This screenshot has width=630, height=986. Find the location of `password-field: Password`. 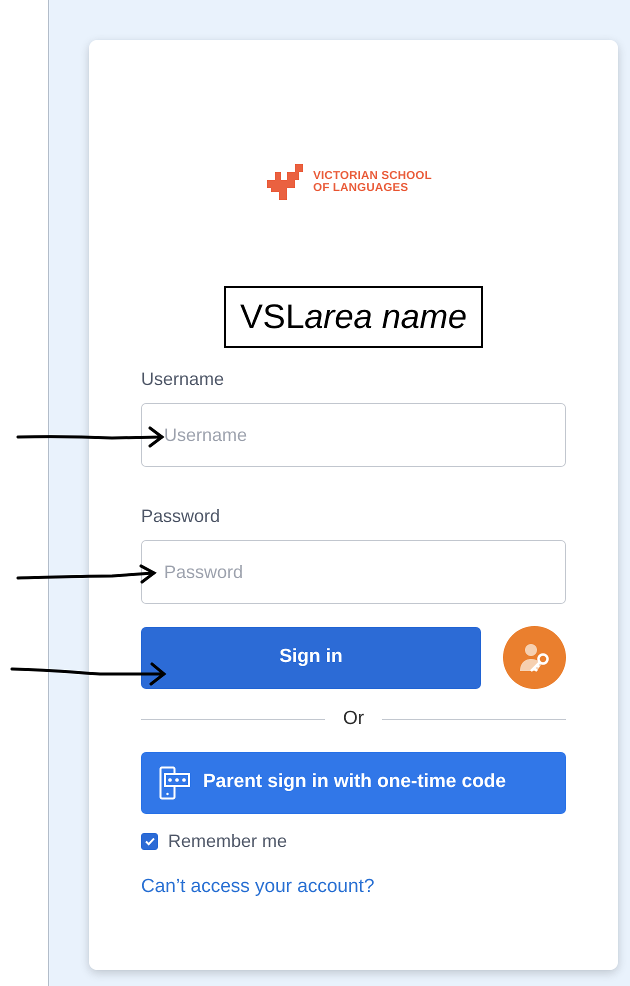

password-field: Password is located at coordinates (353, 572).